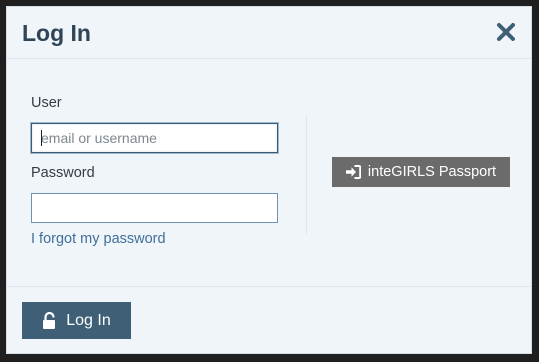  What do you see at coordinates (269, 33) in the screenshot?
I see `modal-header: Log In` at bounding box center [269, 33].